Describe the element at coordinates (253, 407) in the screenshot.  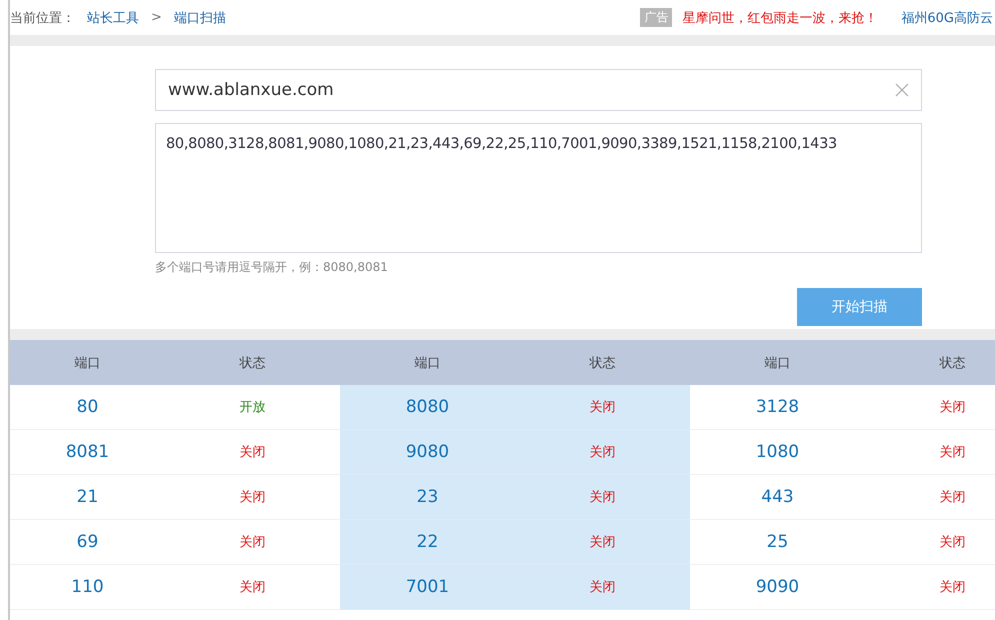
I see `port-status: 开放` at that location.